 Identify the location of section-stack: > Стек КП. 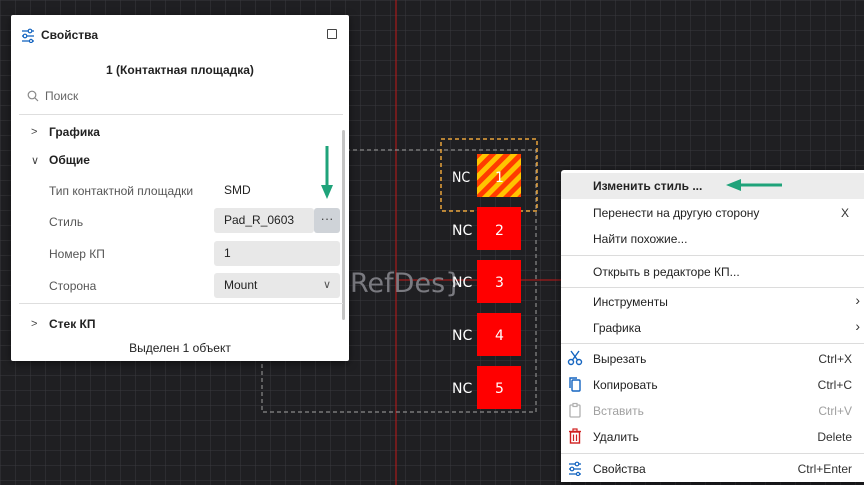
(63, 324).